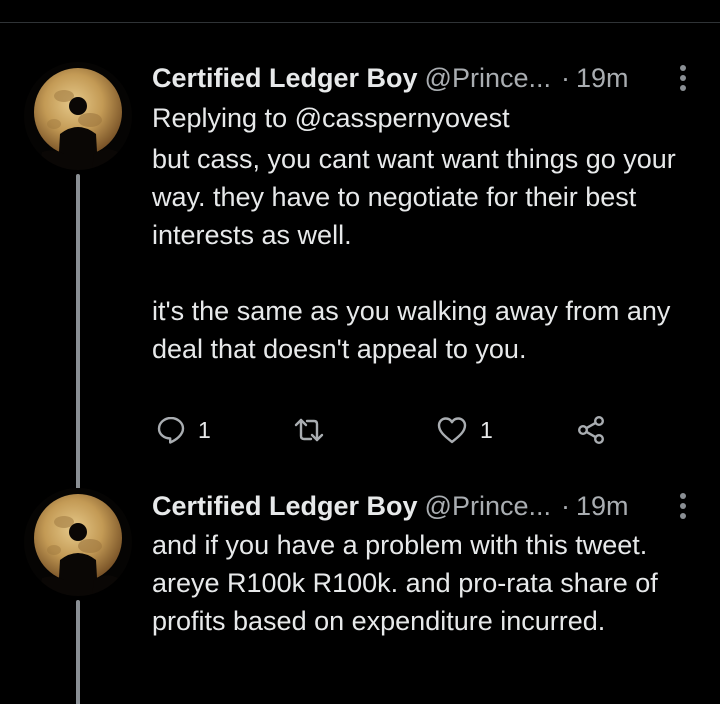 The width and height of the screenshot is (720, 704). Describe the element at coordinates (360, 22) in the screenshot. I see `top-divider` at that location.